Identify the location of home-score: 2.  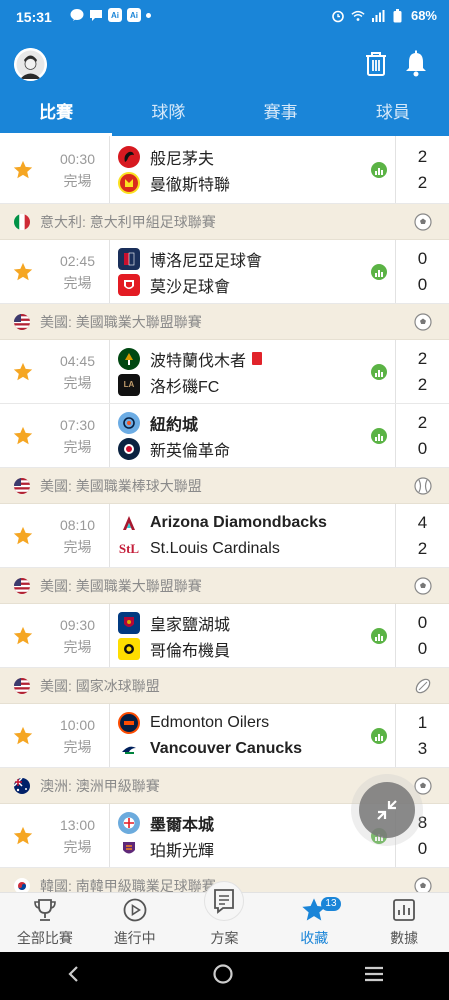
(422, 422).